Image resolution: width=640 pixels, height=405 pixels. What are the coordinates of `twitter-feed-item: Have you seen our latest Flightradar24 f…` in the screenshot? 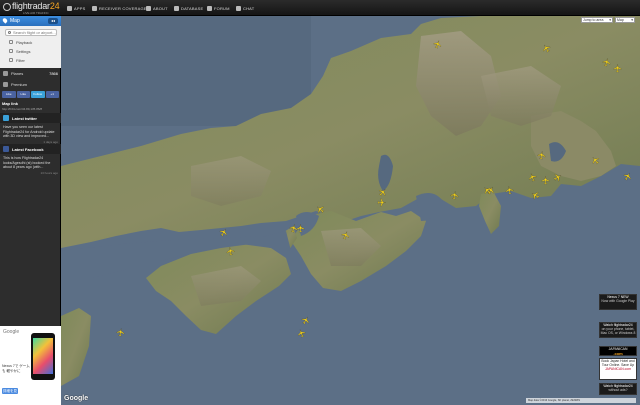 It's located at (30, 134).